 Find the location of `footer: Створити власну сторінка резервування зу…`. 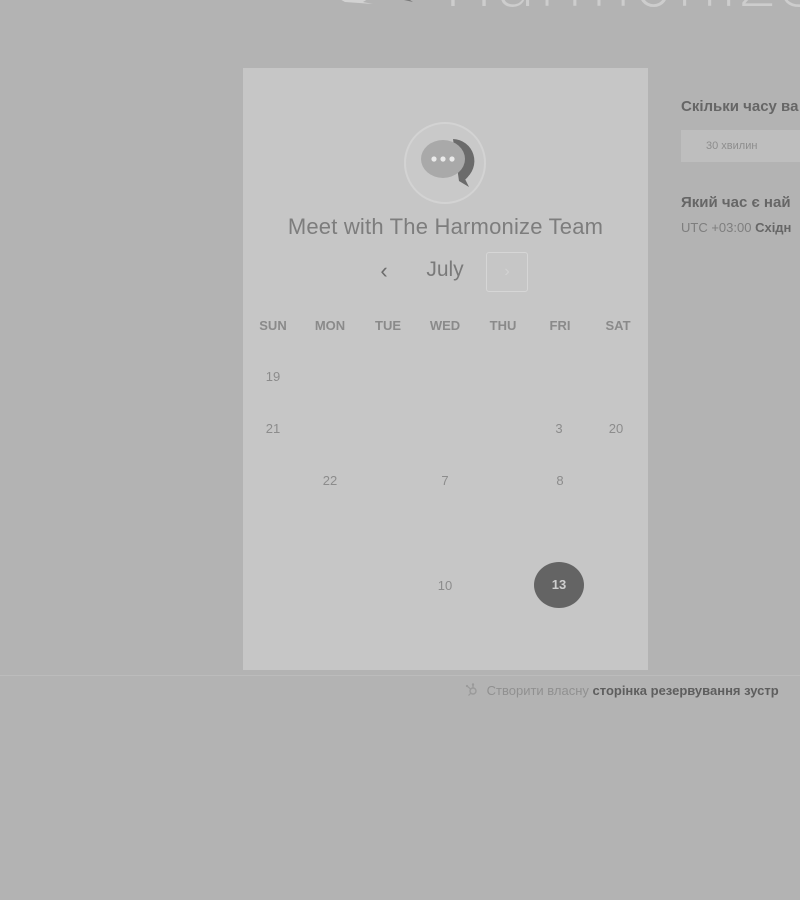

footer: Створити власну сторінка резервування зу… is located at coordinates (622, 690).